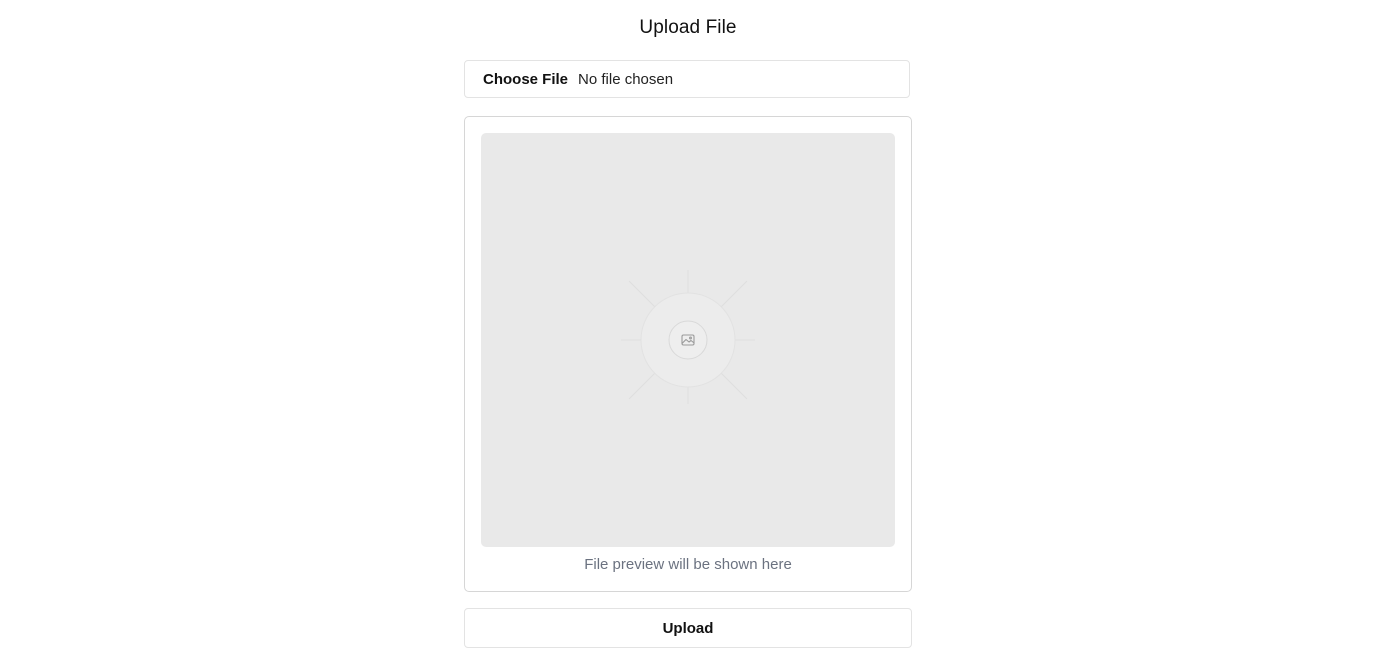 Image resolution: width=1376 pixels, height=664 pixels. I want to click on choose-file-button: Choose File, so click(525, 79).